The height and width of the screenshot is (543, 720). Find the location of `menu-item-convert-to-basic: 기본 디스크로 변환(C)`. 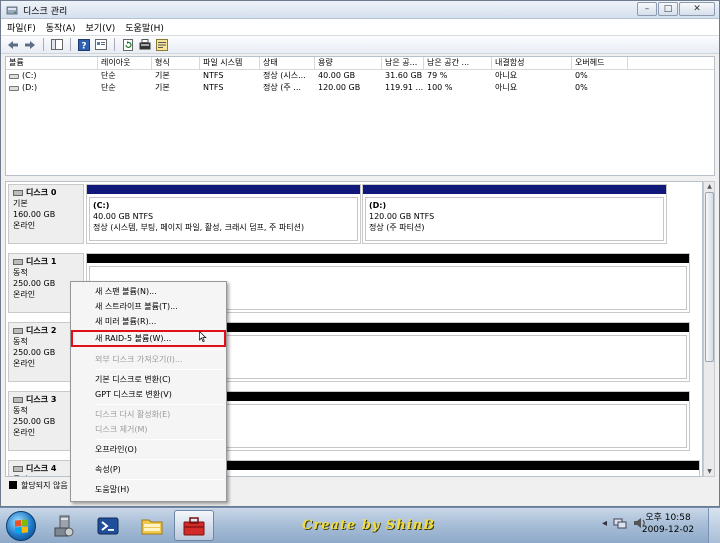

menu-item-convert-to-basic: 기본 디스크로 변환(C) is located at coordinates (148, 379).